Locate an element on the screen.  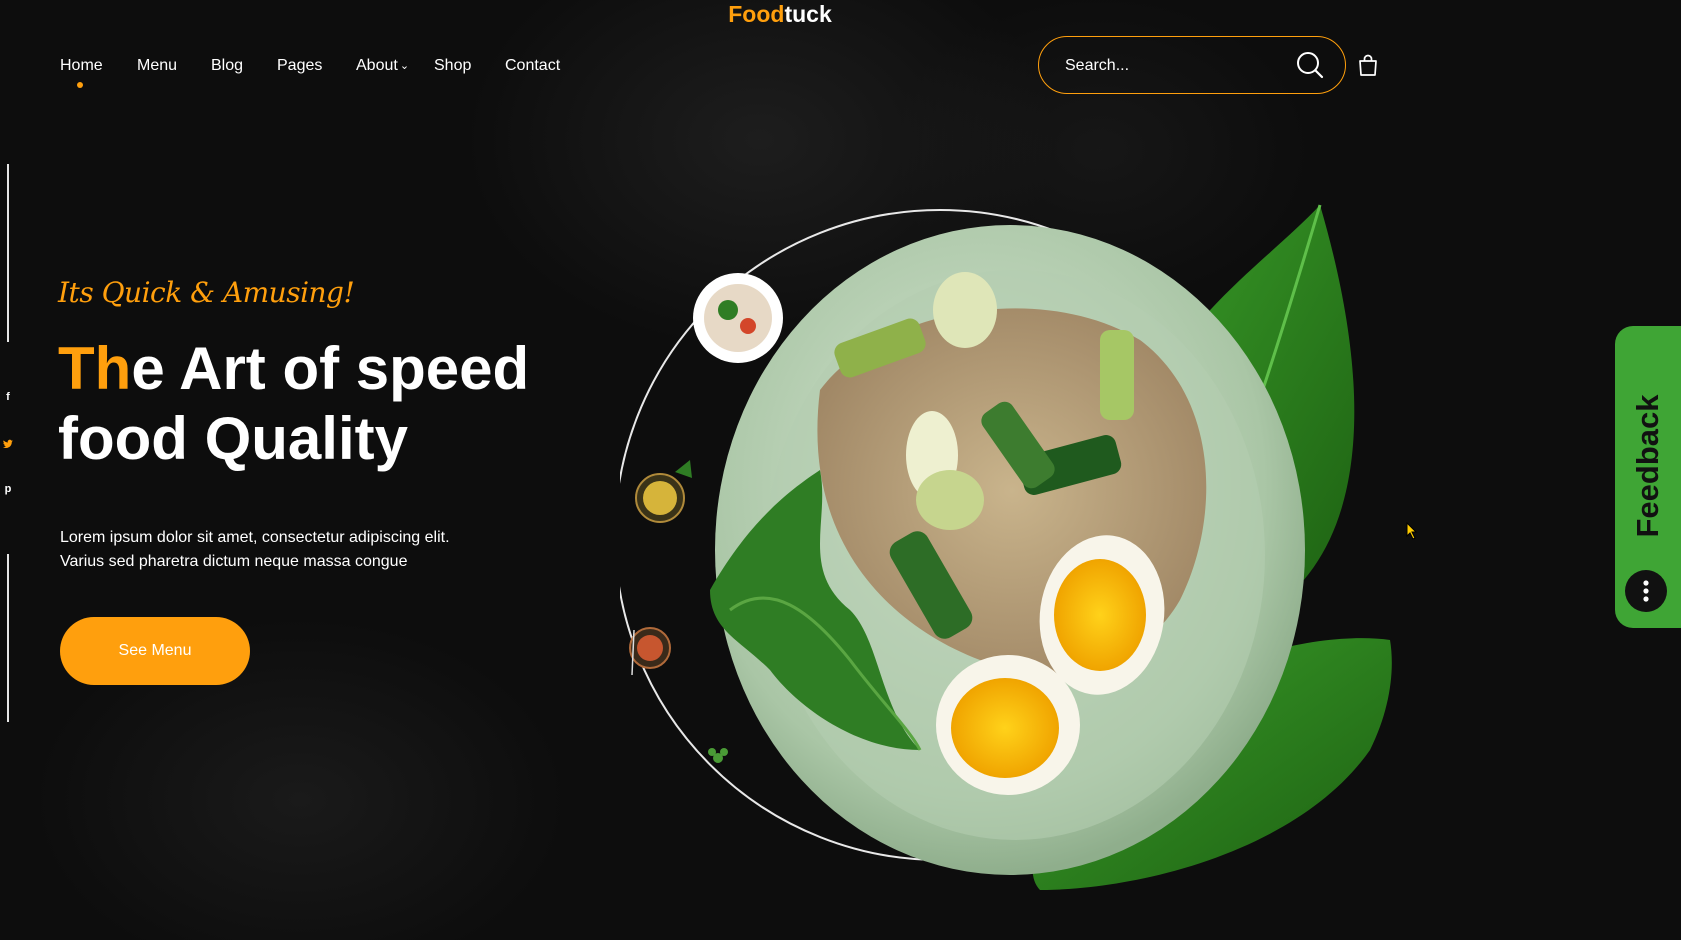
see-menu-button: See Menu is located at coordinates (155, 651).